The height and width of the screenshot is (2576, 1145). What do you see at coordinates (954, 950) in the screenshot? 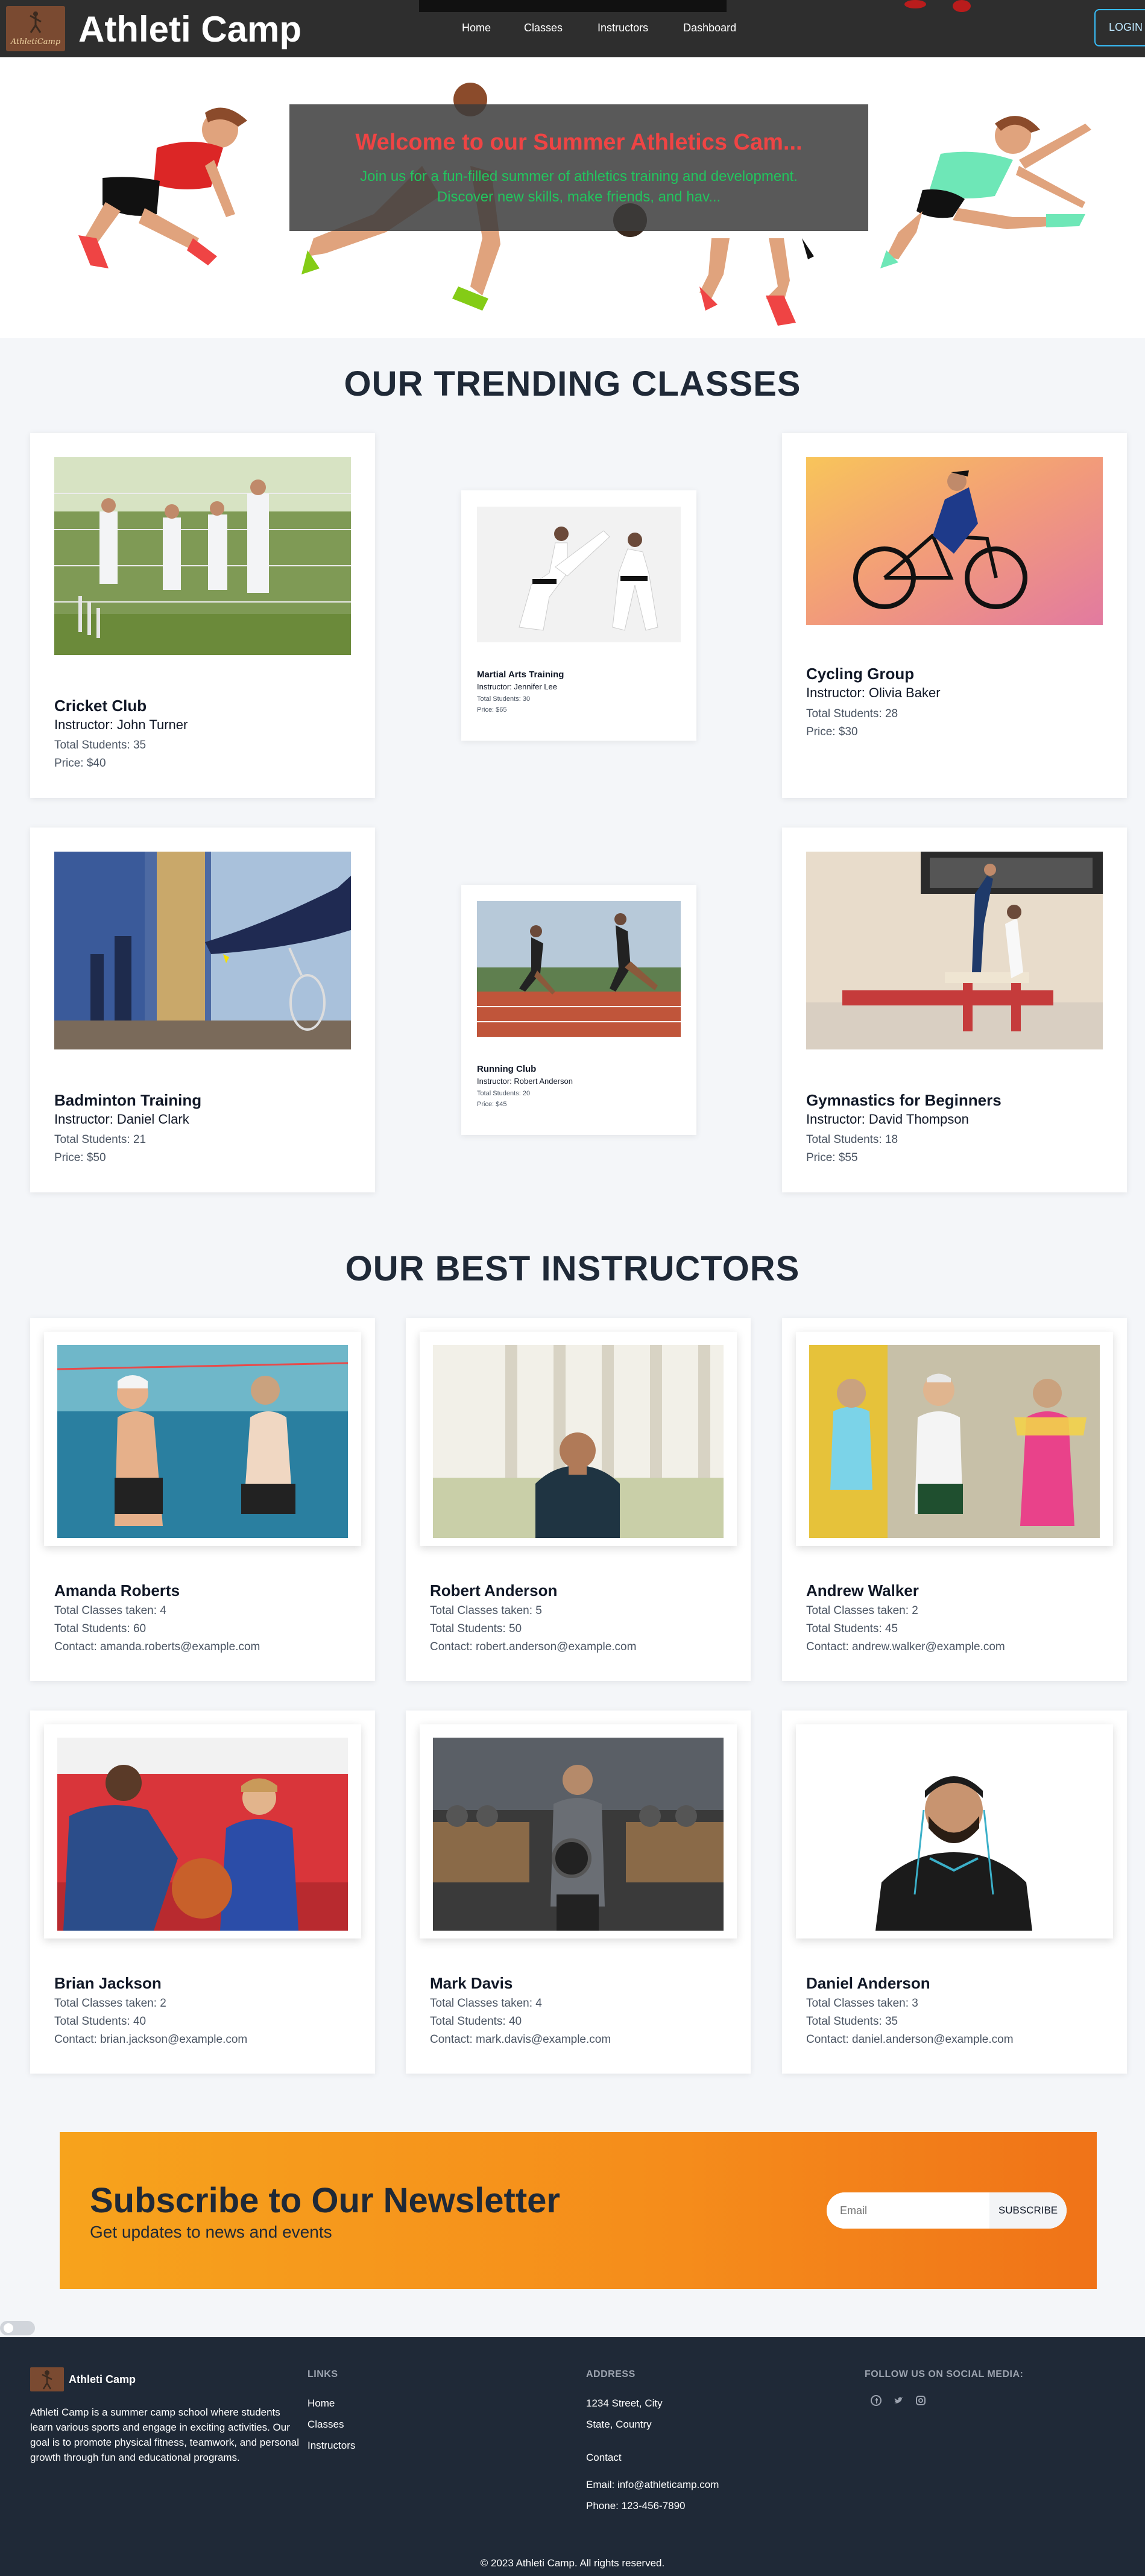
I see `gymnastics-class-image` at bounding box center [954, 950].